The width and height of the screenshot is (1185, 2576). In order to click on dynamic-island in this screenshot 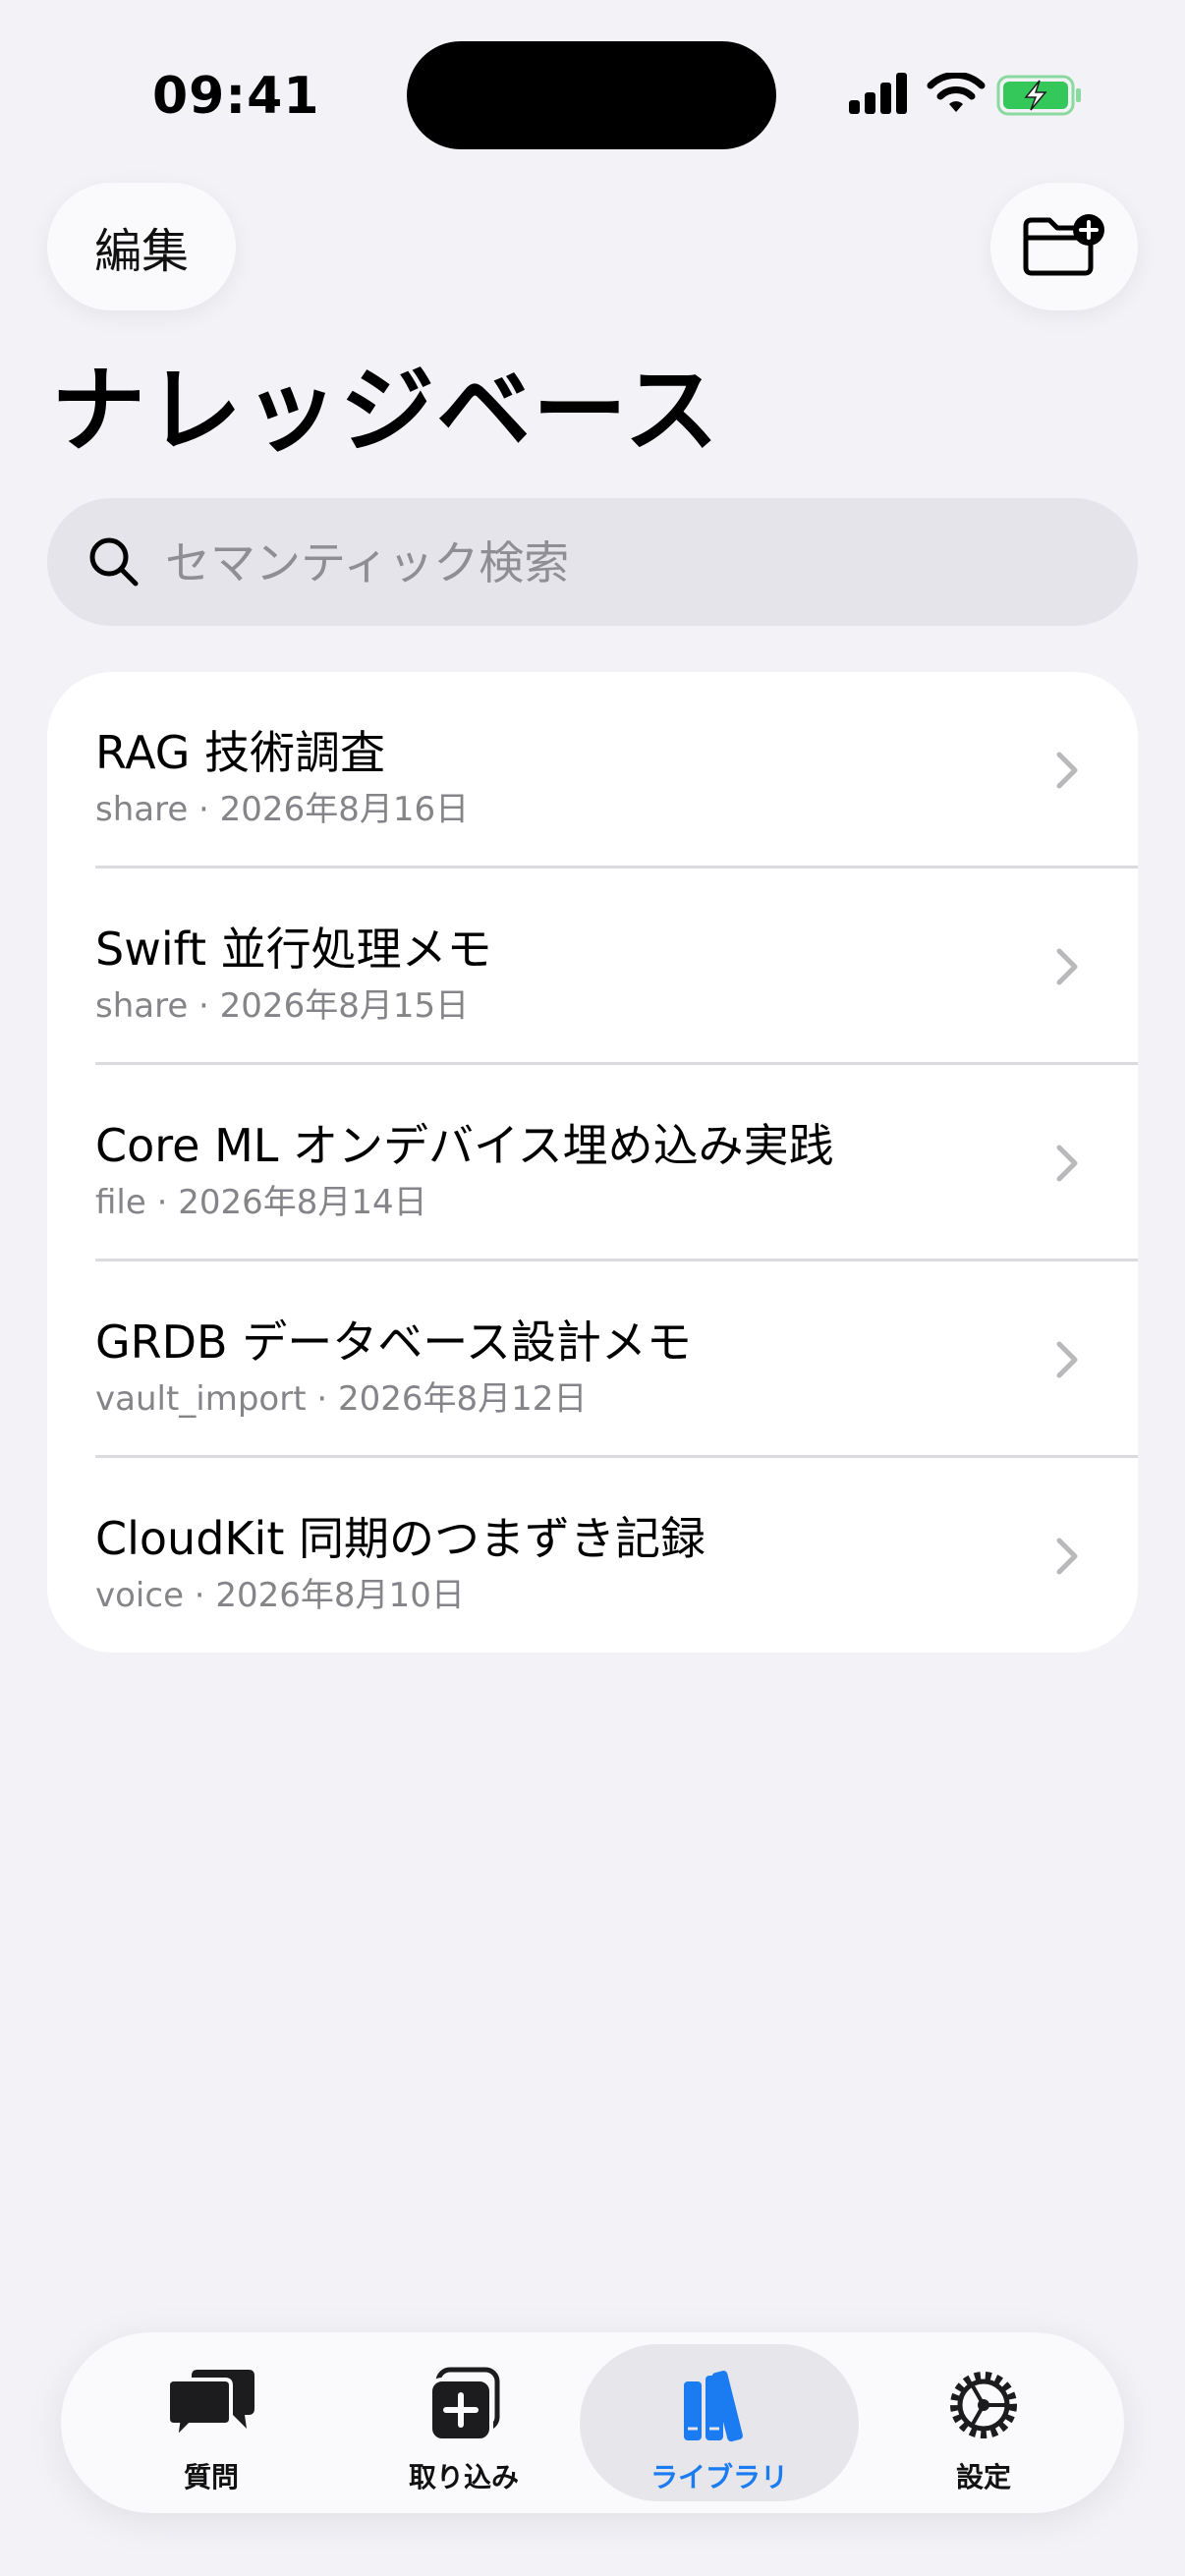, I will do `click(592, 95)`.